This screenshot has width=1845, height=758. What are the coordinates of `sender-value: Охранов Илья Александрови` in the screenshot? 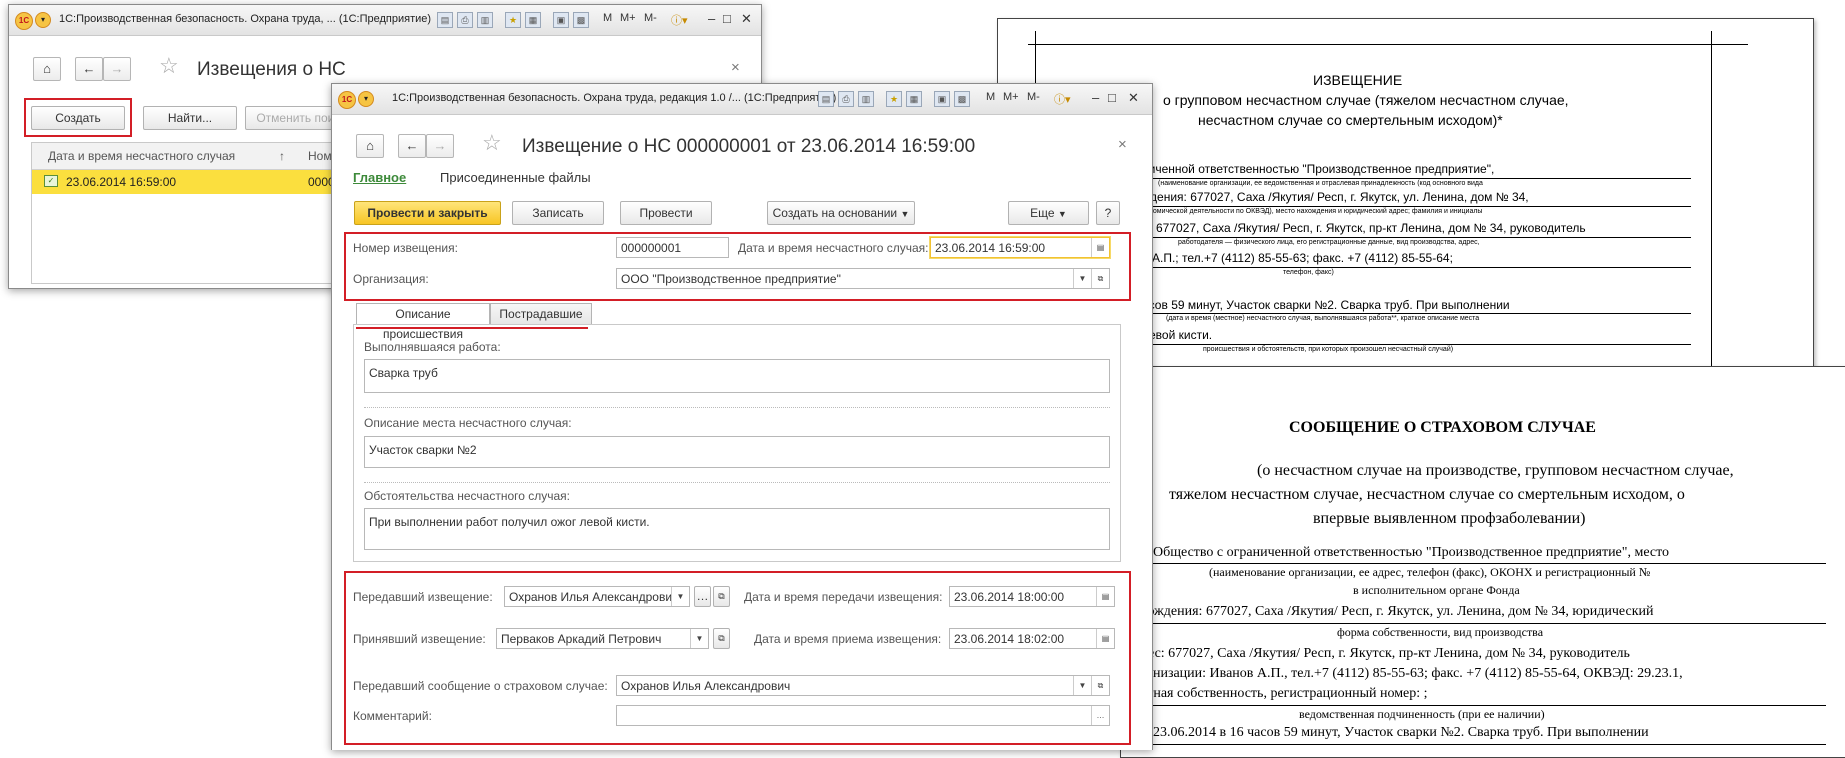 It's located at (591, 597).